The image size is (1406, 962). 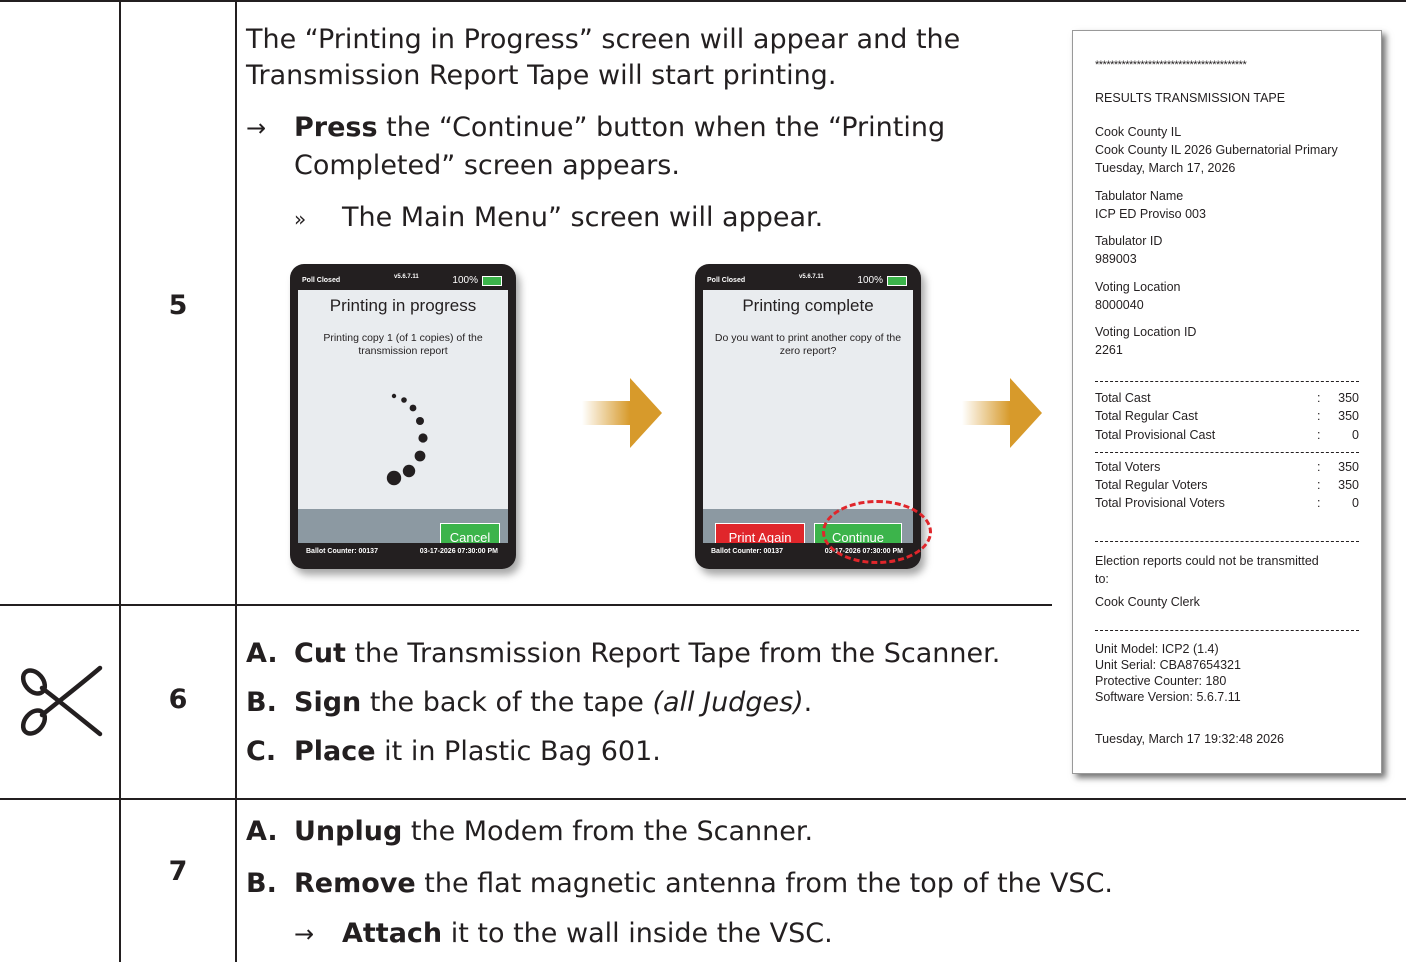 What do you see at coordinates (236, 481) in the screenshot?
I see `table-border-mid` at bounding box center [236, 481].